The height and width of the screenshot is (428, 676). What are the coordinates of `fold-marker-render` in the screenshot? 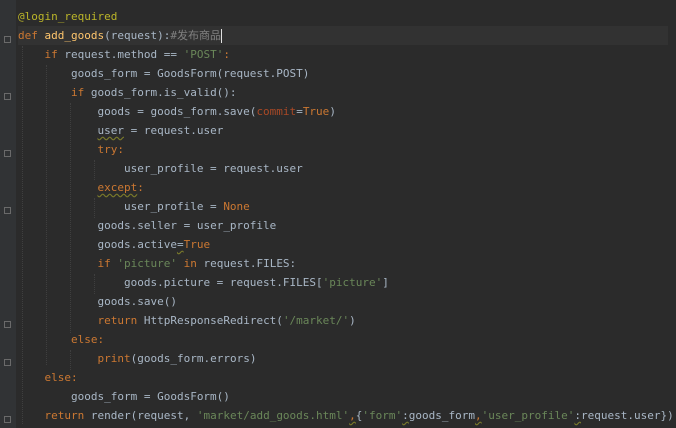 It's located at (7, 419).